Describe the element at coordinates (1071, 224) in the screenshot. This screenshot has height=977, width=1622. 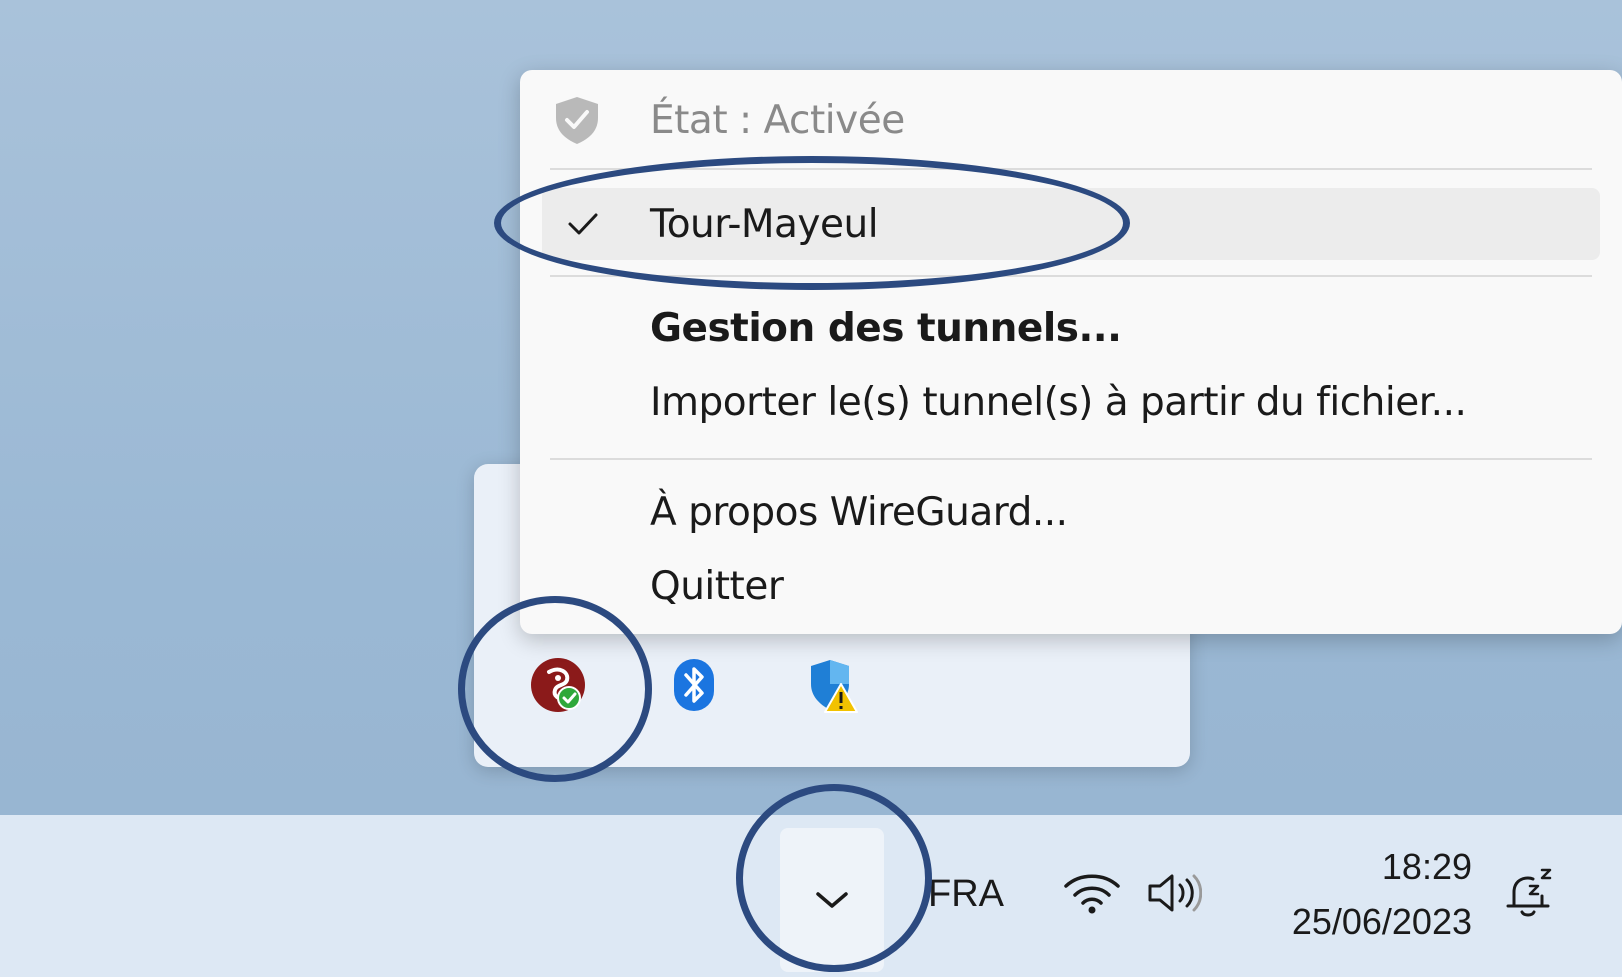
I see `menu-item-tunnel: Tour-Mayeul` at that location.